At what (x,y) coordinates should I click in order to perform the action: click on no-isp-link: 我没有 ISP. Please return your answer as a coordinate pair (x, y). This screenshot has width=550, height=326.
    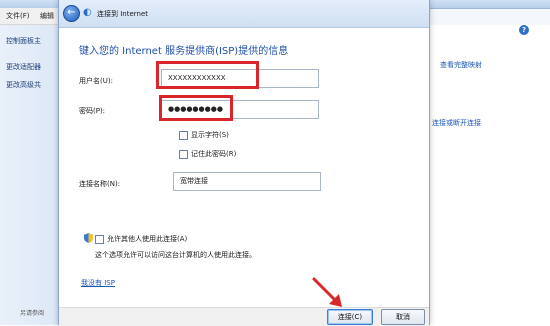
    Looking at the image, I should click on (98, 283).